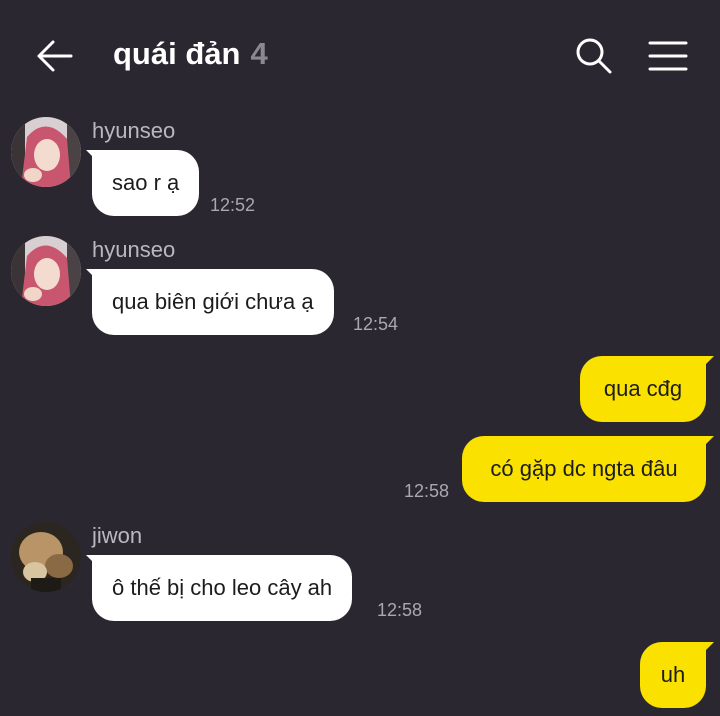 The image size is (720, 716). What do you see at coordinates (594, 56) in the screenshot?
I see `search-icon` at bounding box center [594, 56].